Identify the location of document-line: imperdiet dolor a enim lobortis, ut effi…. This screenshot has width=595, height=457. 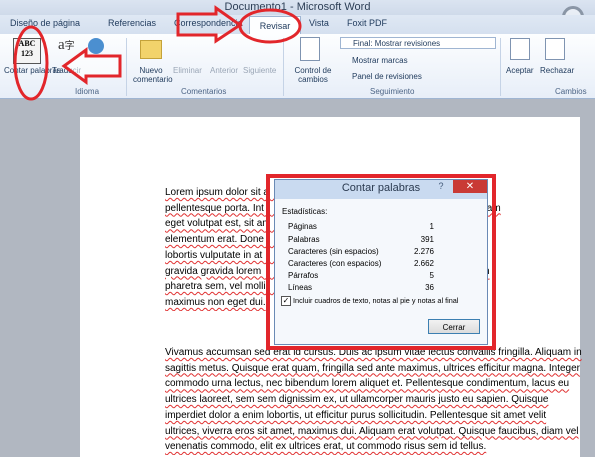
(356, 415).